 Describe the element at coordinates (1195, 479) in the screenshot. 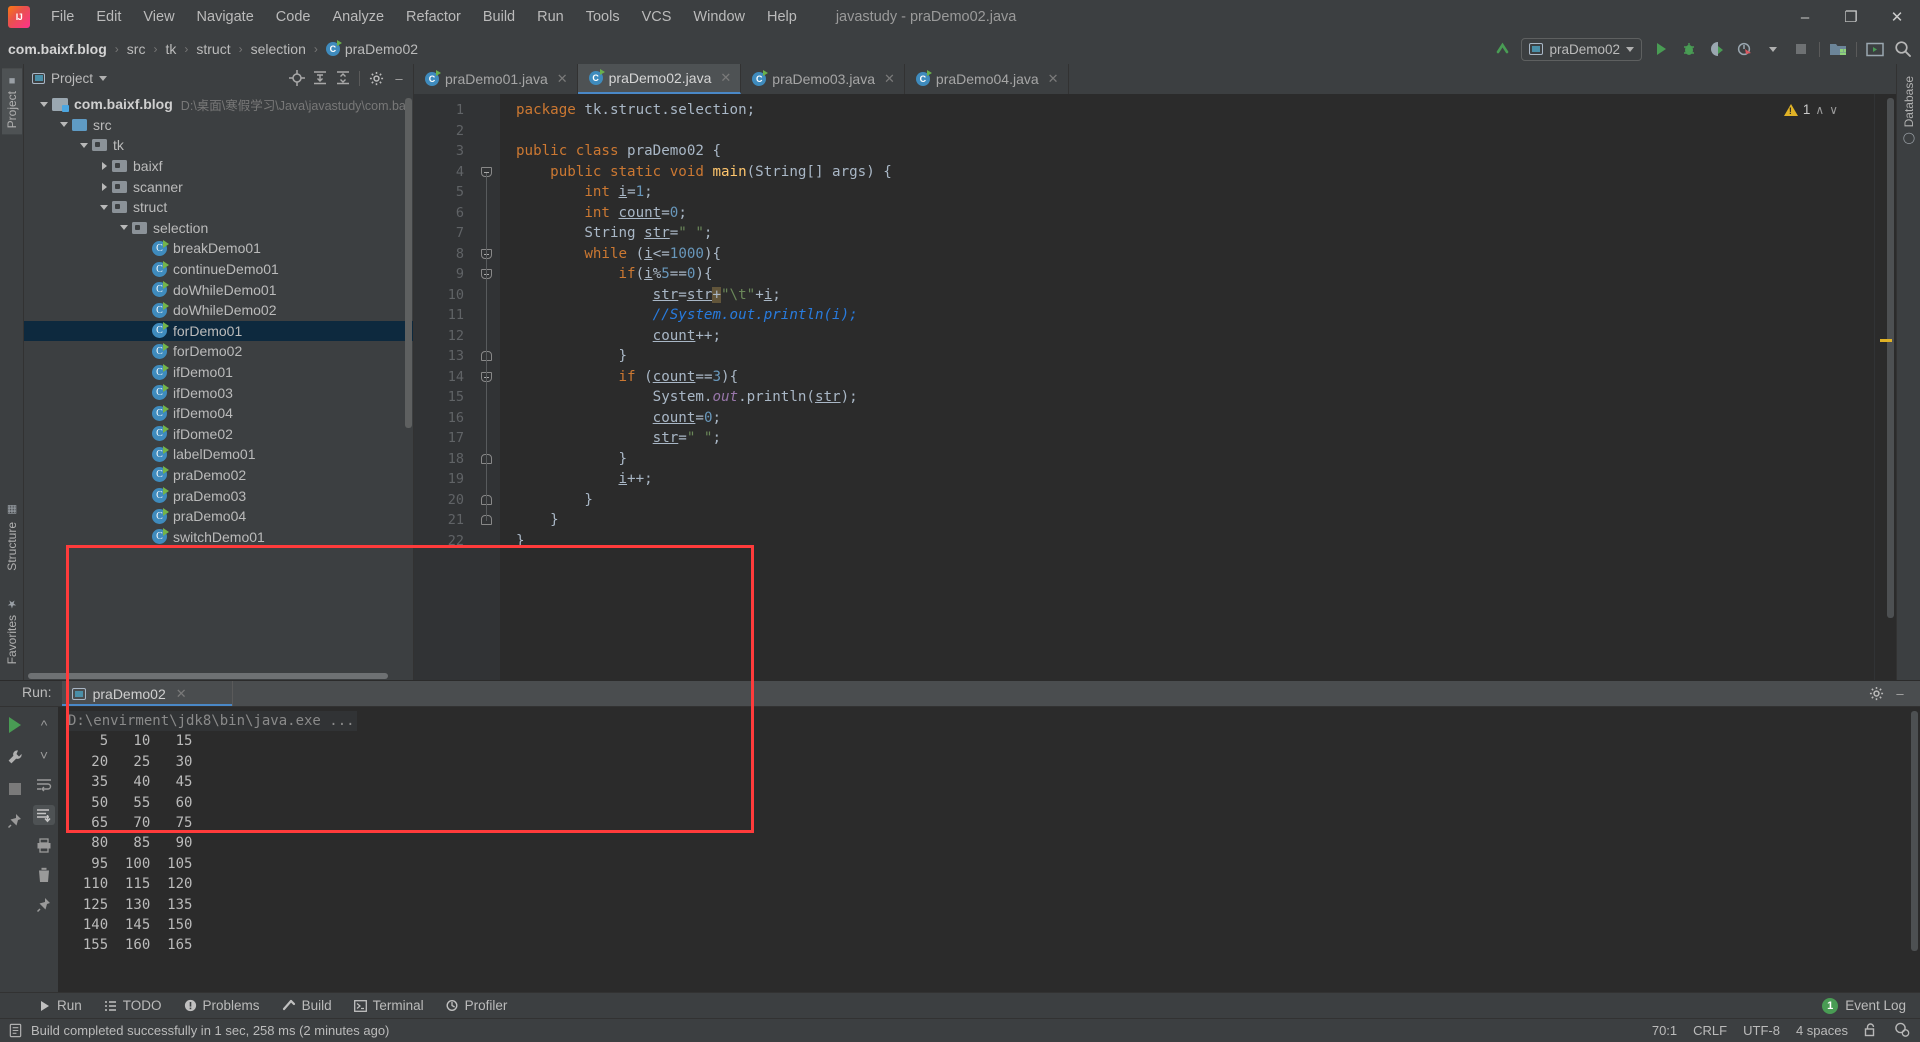

I see `code-line: i++;` at that location.